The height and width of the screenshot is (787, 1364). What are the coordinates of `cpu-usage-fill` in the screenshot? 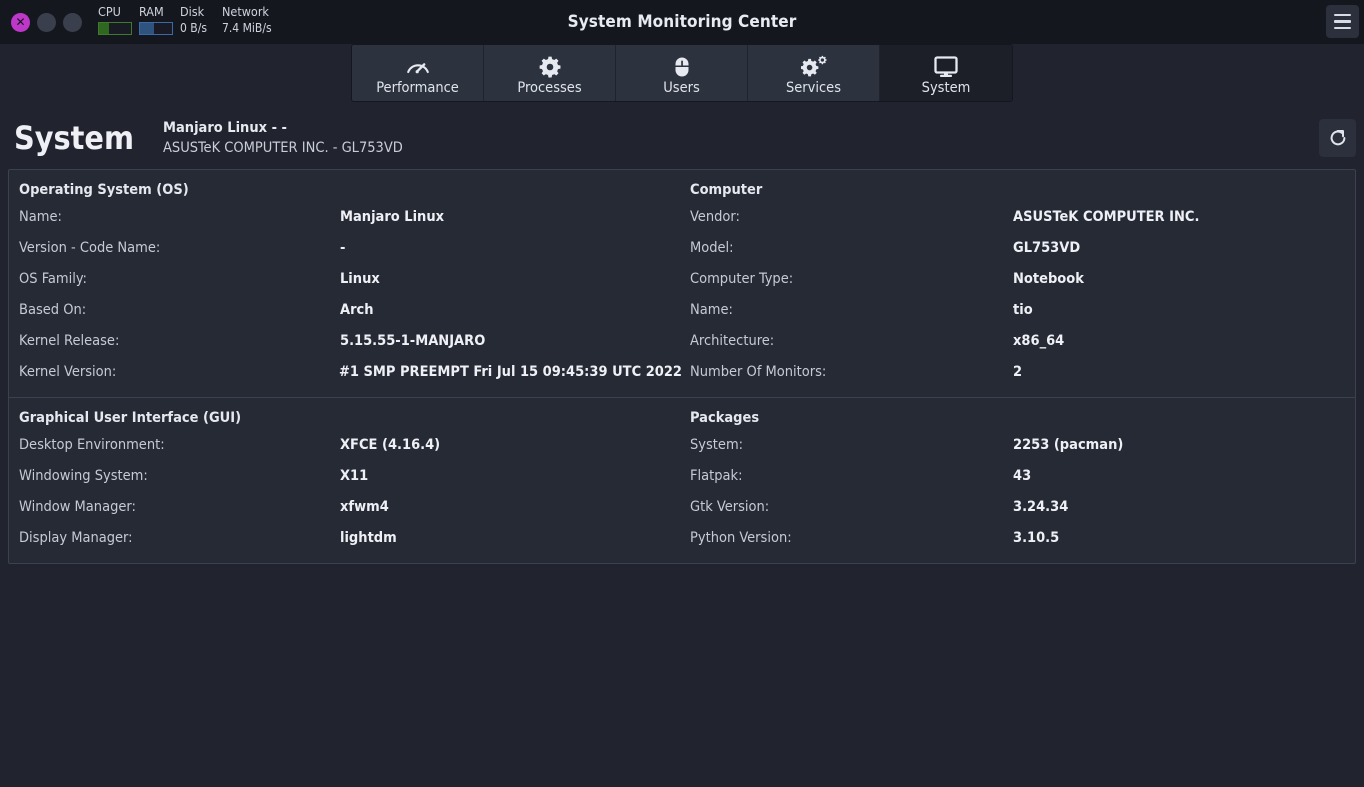 It's located at (104, 28).